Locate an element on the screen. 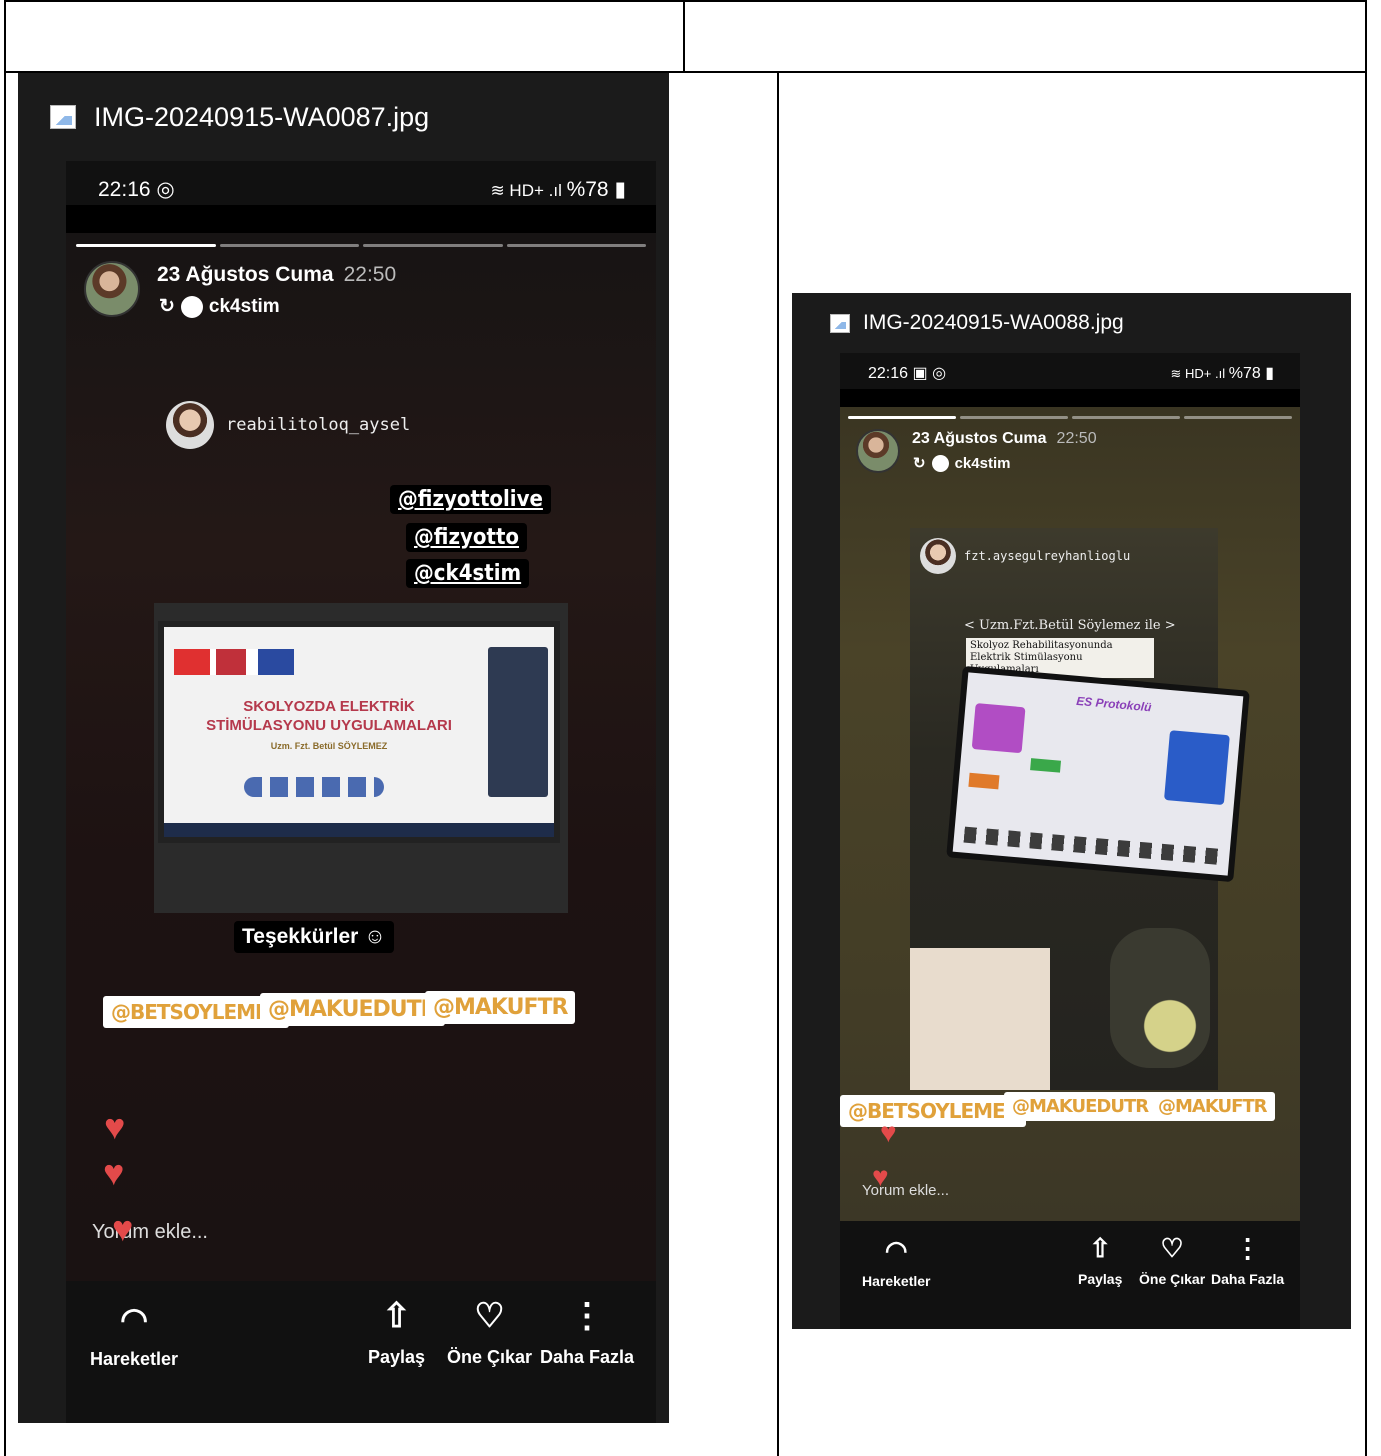  table-column-divider is located at coordinates (778, 764).